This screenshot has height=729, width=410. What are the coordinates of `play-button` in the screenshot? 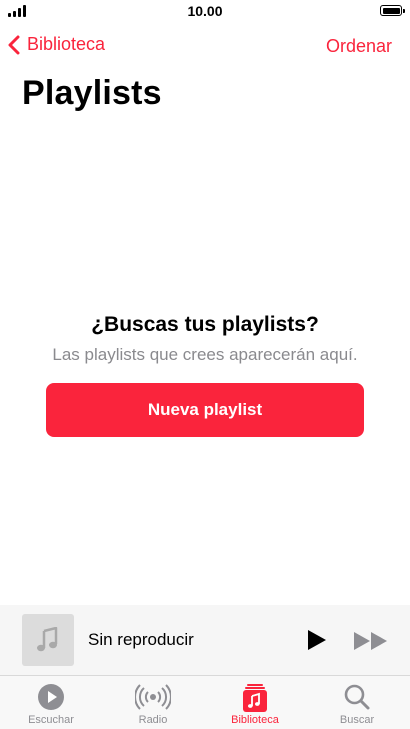 It's located at (316, 642).